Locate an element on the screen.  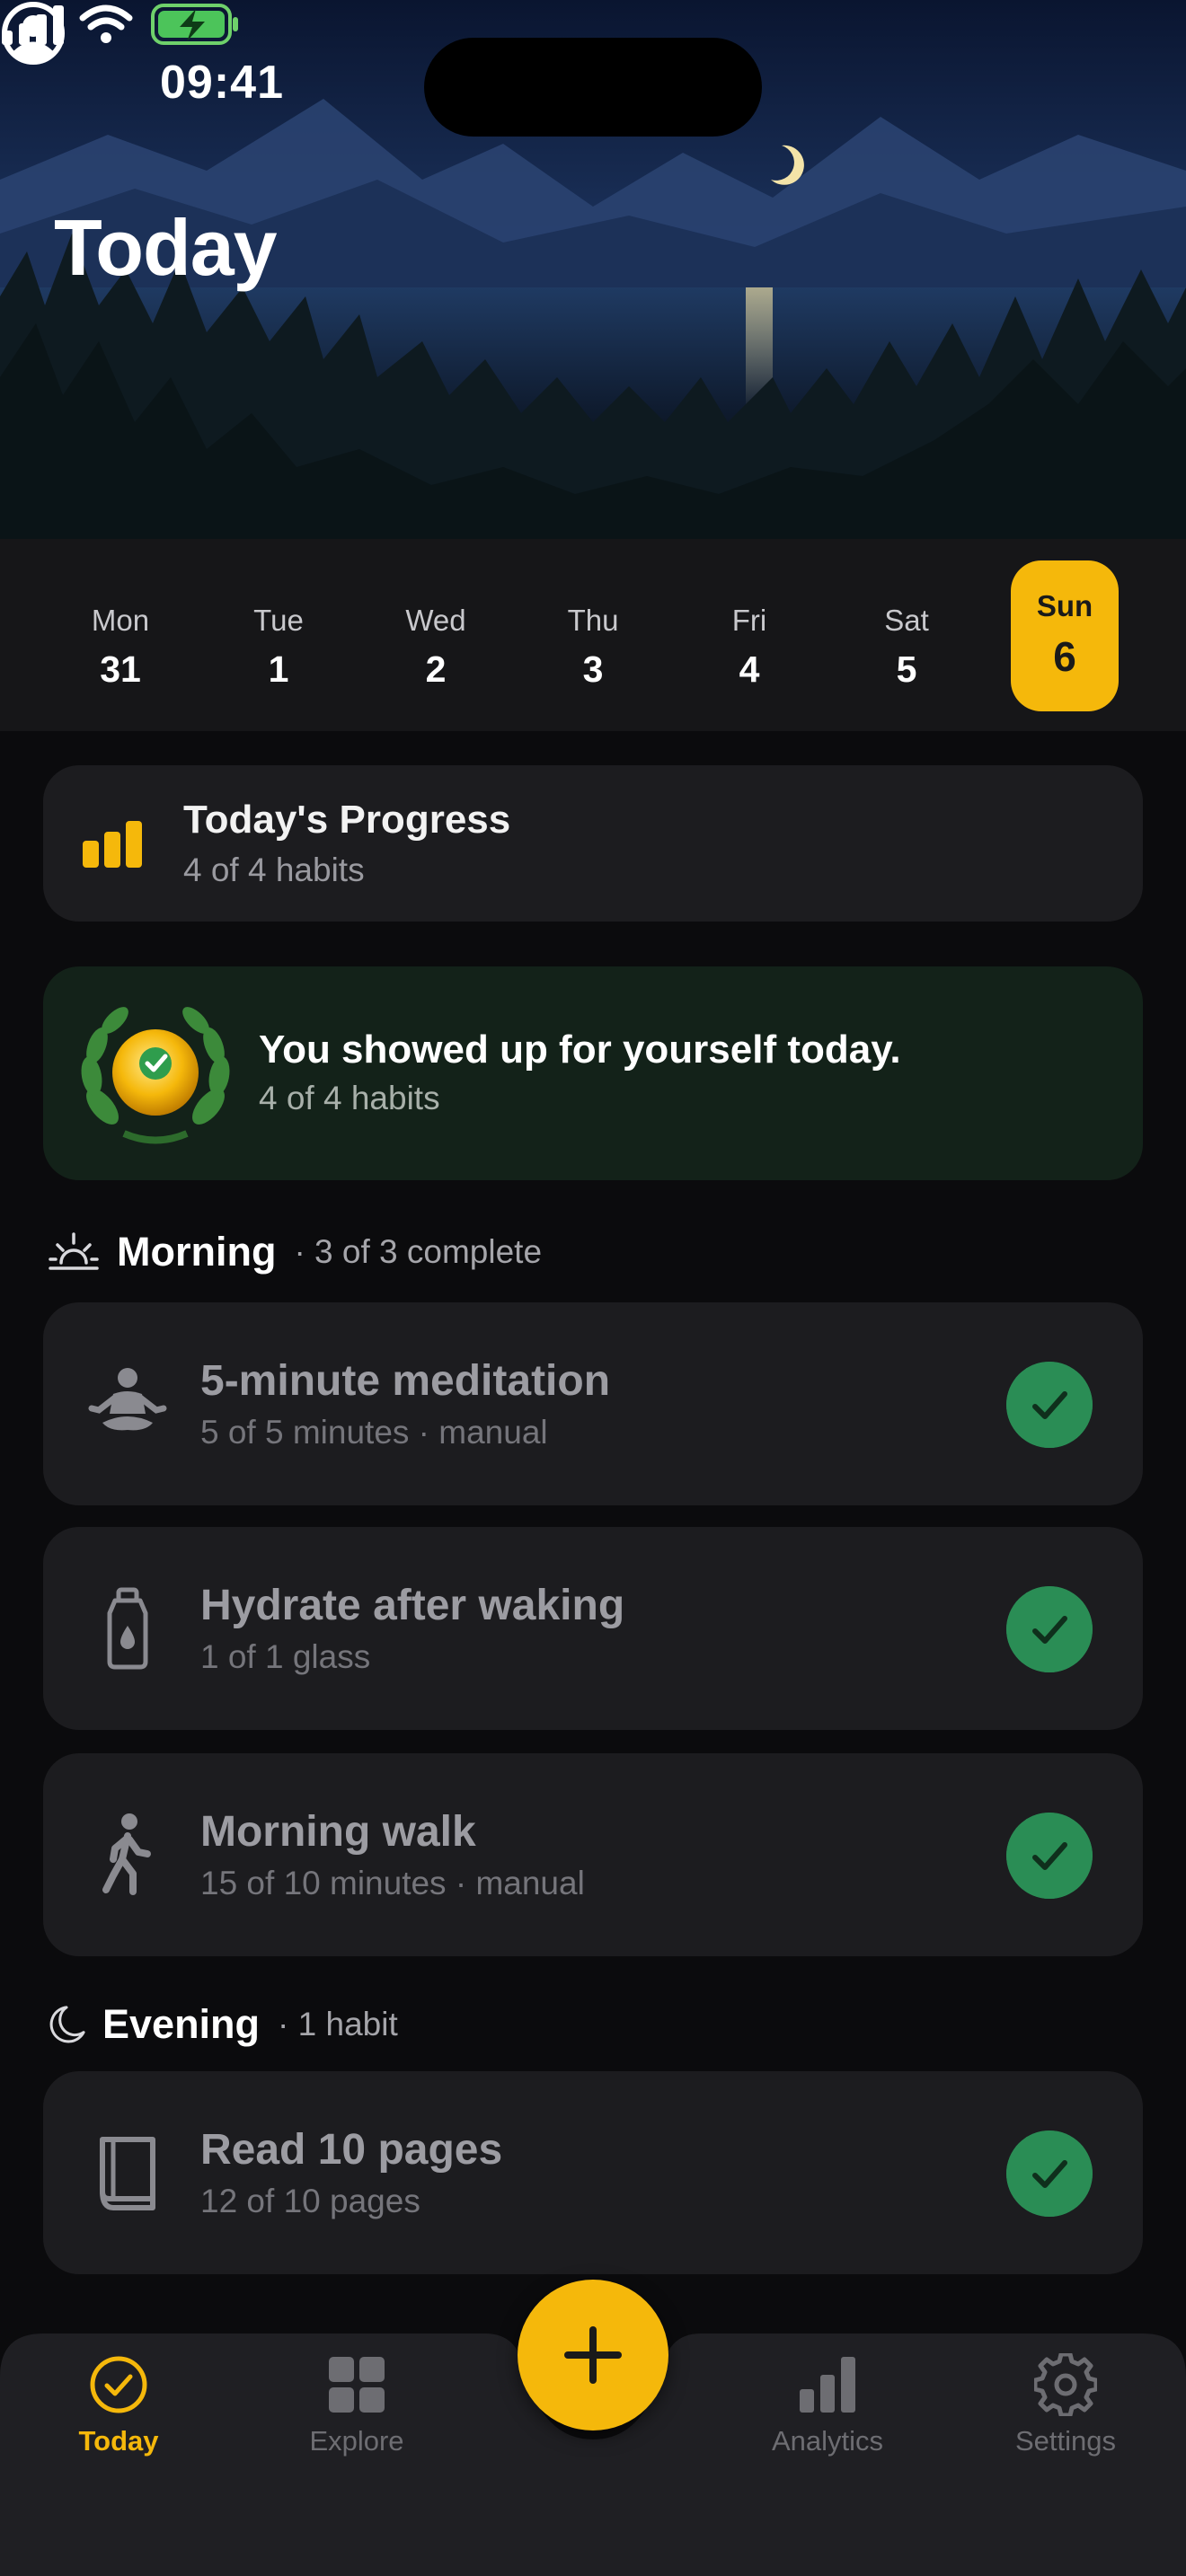
day-name: Sat is located at coordinates (906, 620).